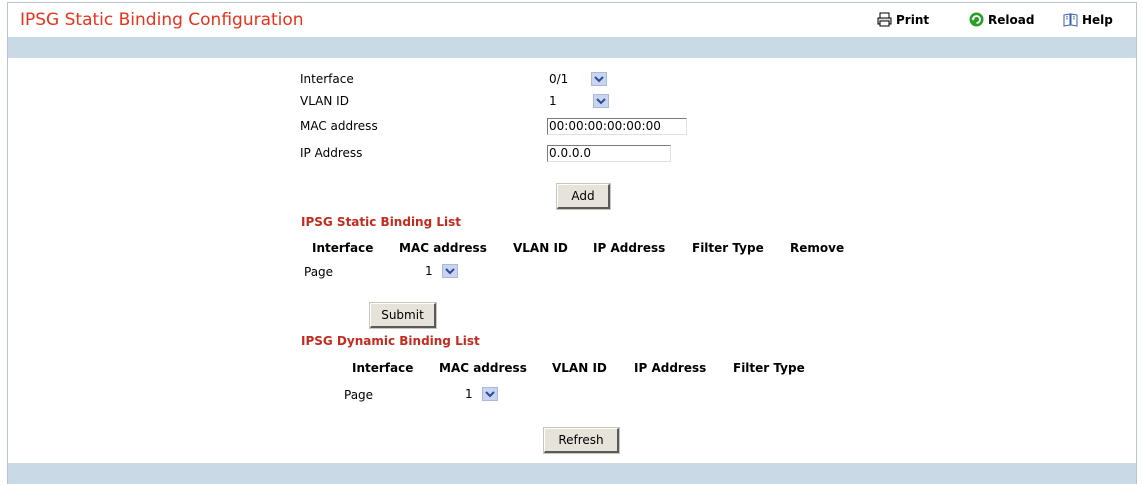 This screenshot has height=486, width=1143. What do you see at coordinates (583, 196) in the screenshot?
I see `add-button: Add` at bounding box center [583, 196].